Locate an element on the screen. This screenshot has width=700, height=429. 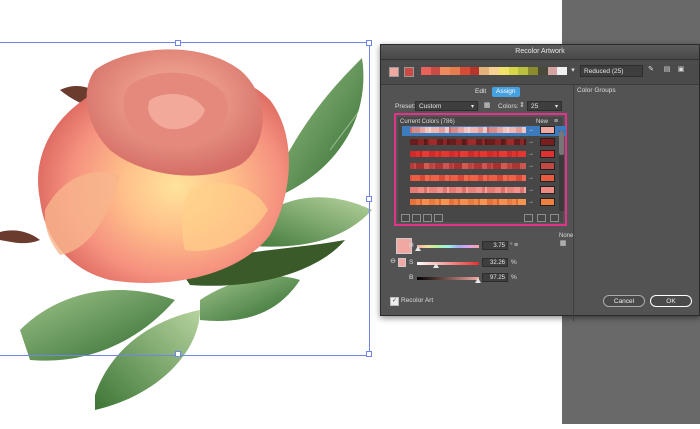
saturation-slider-thumb is located at coordinates (436, 265).